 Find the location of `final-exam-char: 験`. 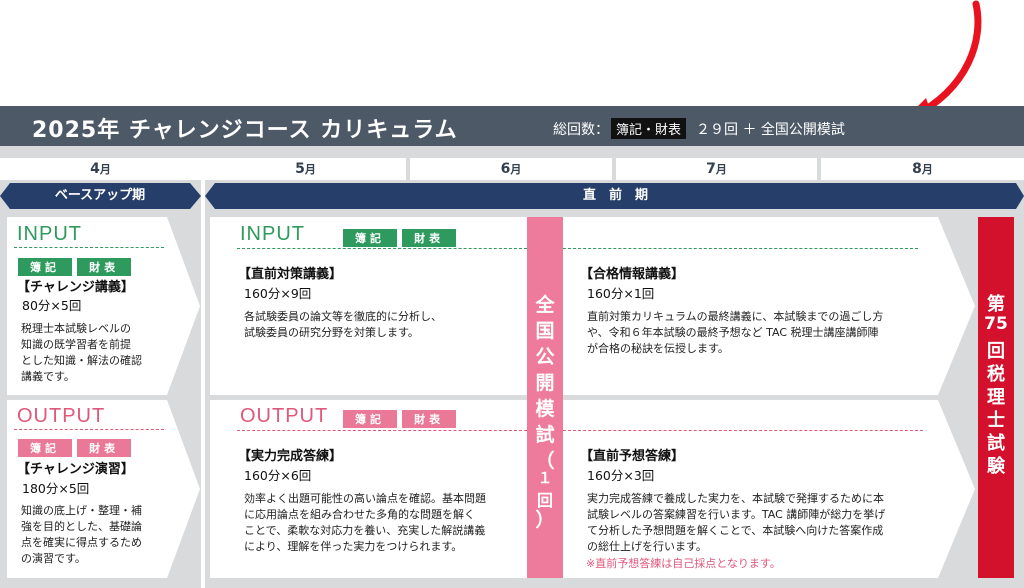

final-exam-char: 験 is located at coordinates (996, 466).